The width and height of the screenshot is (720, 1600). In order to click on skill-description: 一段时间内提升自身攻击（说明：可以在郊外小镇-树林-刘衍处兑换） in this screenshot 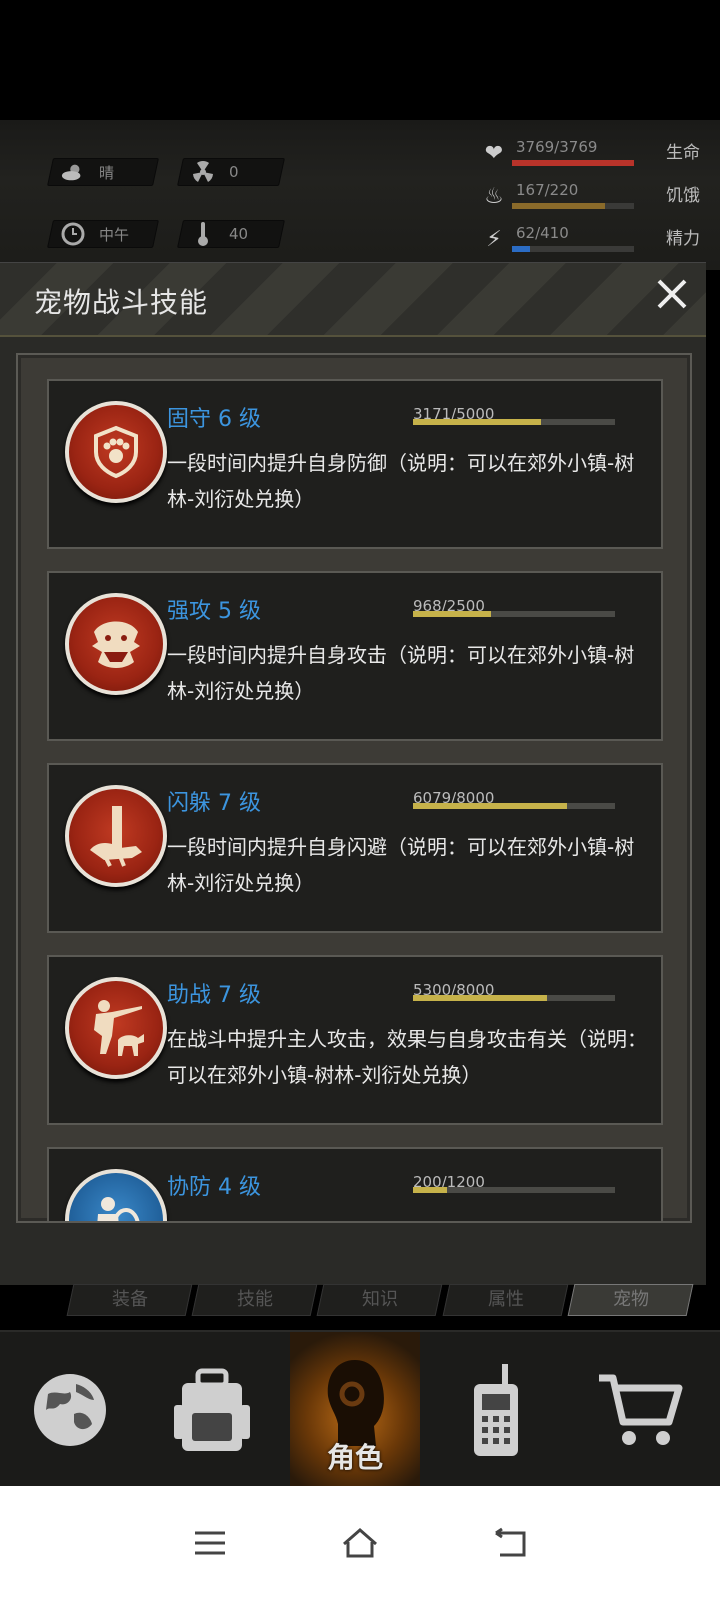, I will do `click(401, 673)`.